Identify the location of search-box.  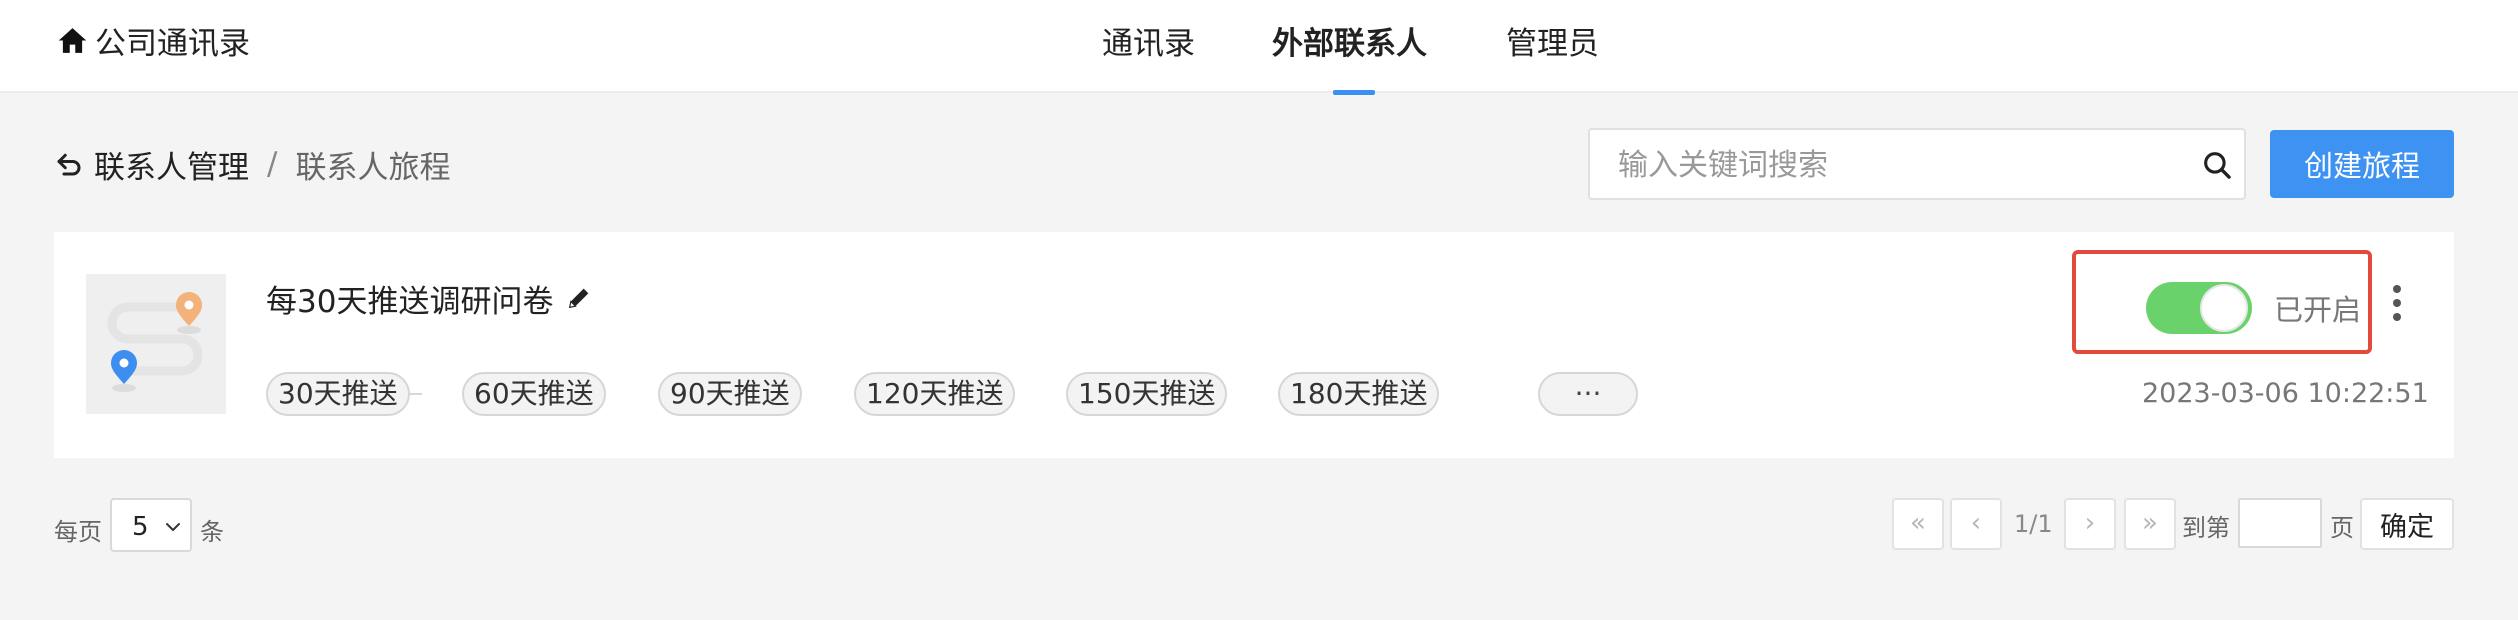
(1917, 164).